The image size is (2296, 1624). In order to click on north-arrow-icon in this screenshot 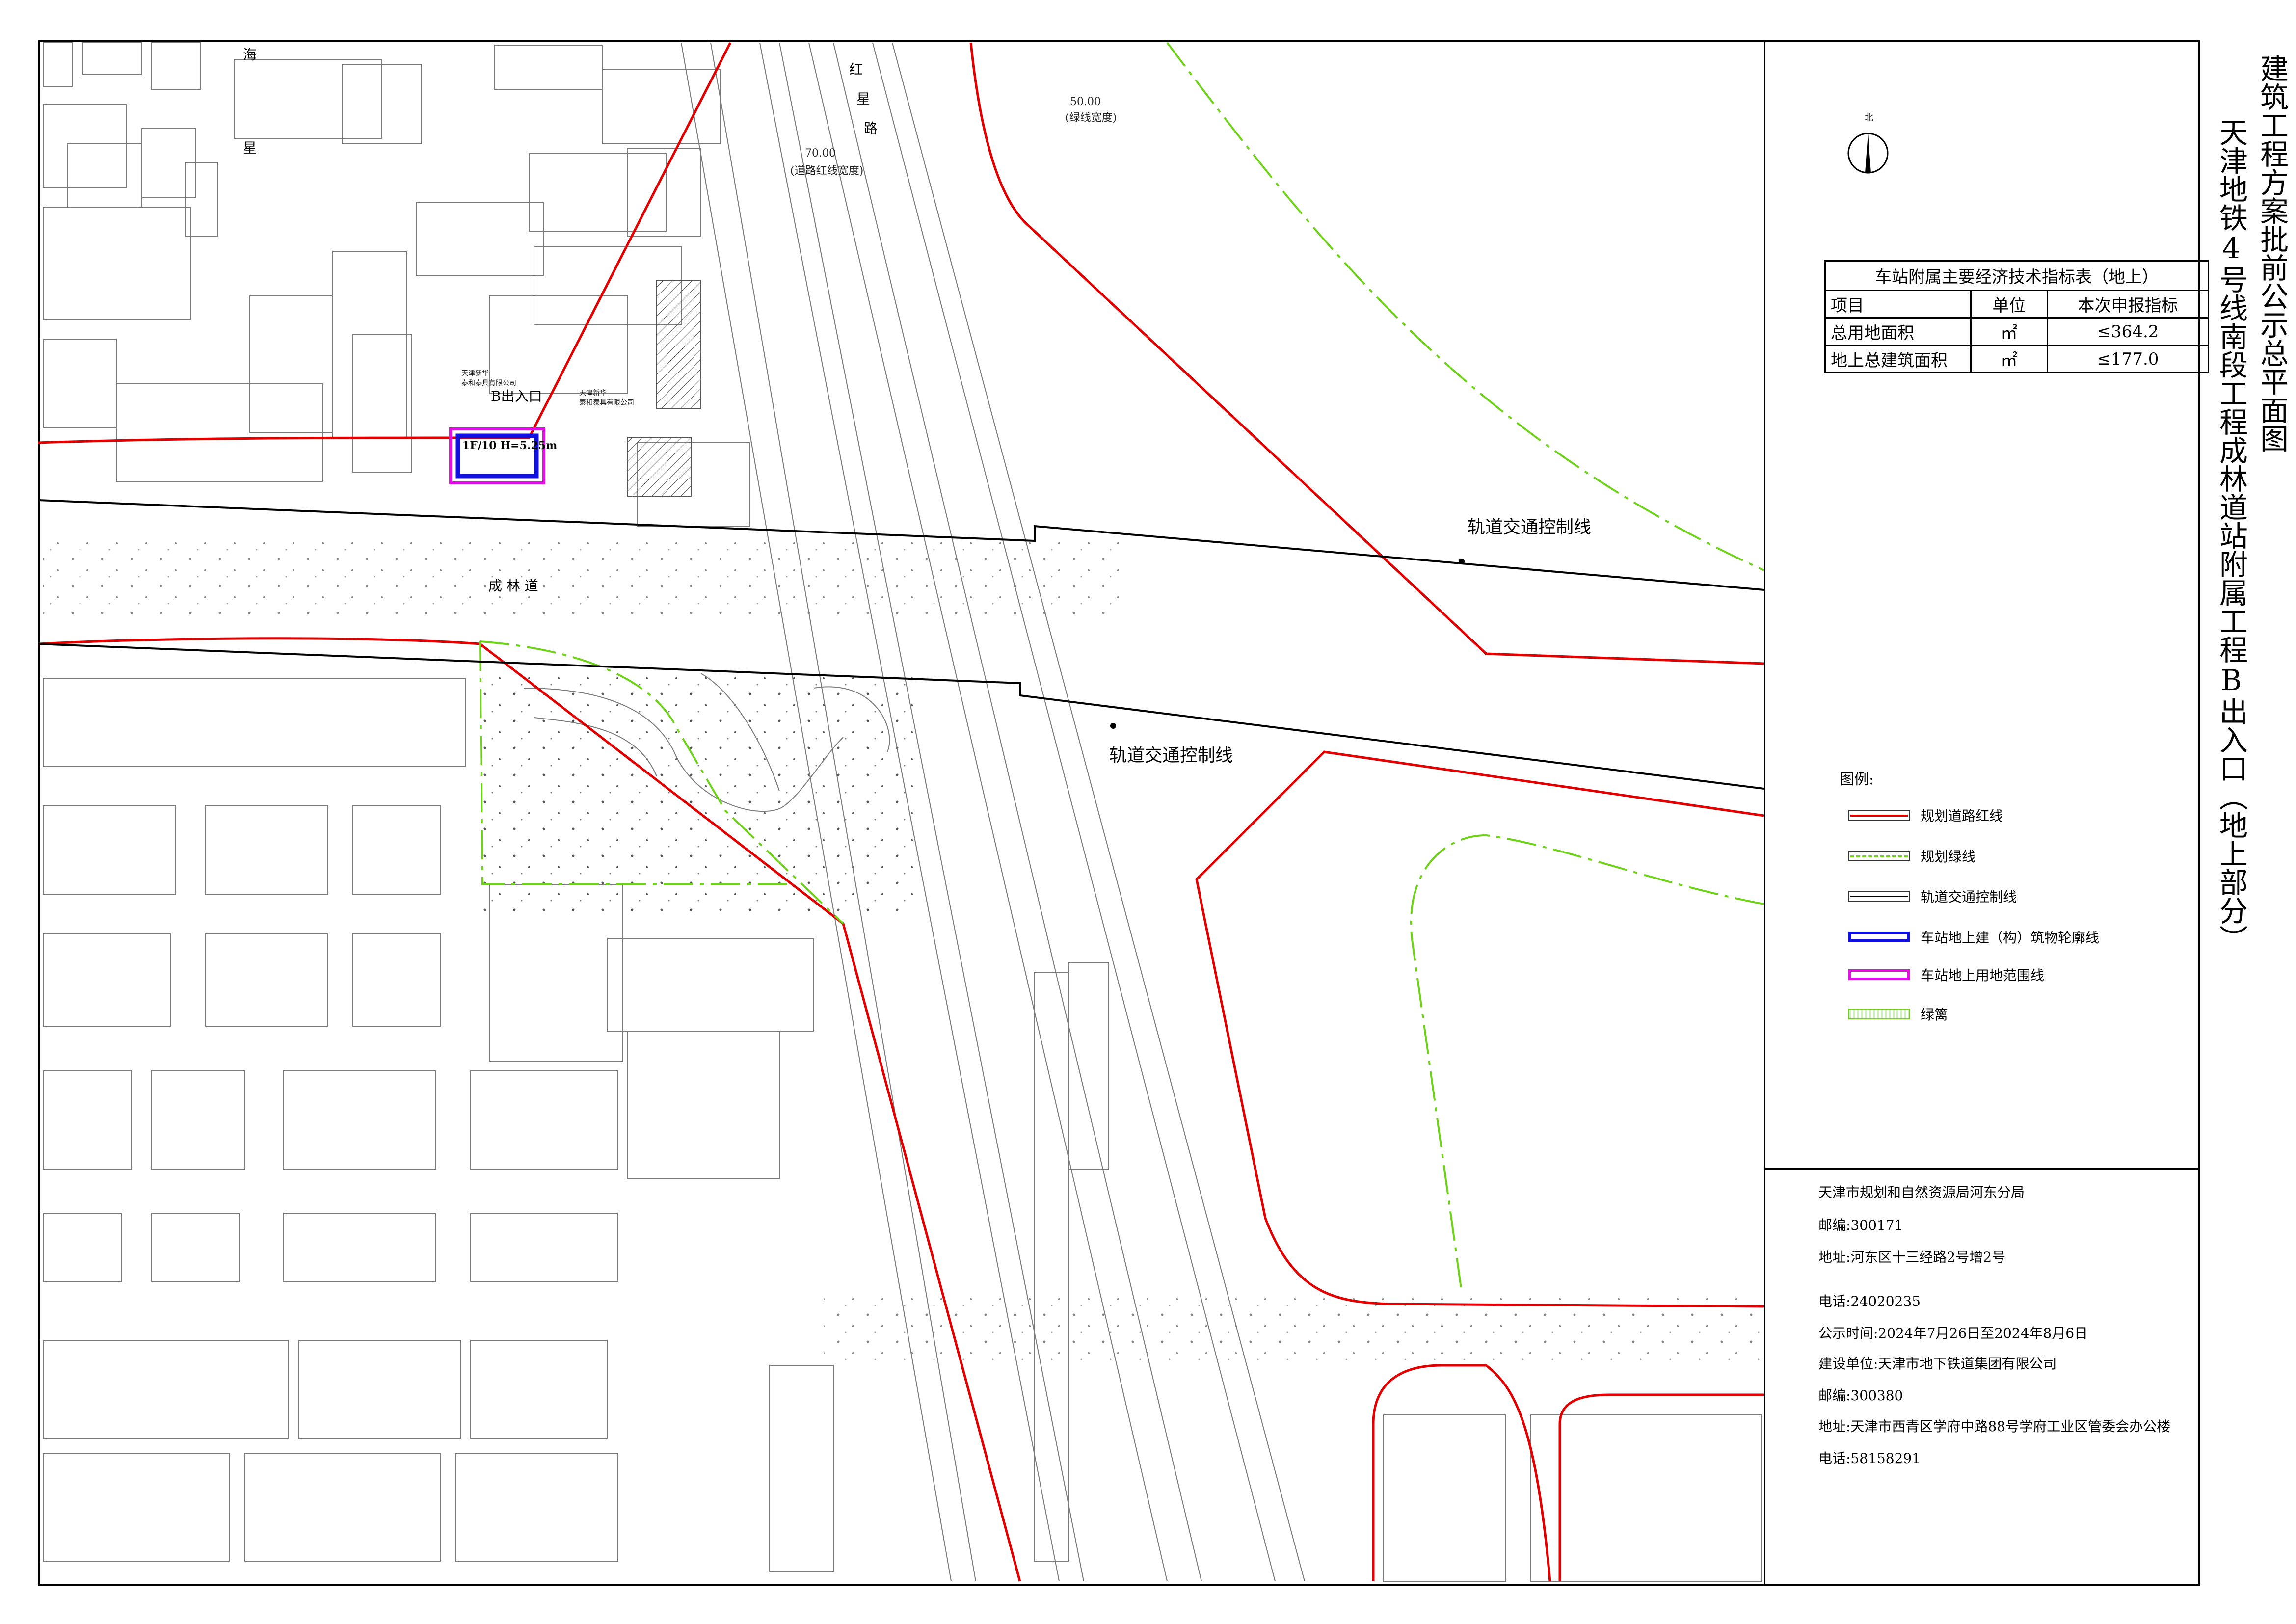, I will do `click(1868, 153)`.